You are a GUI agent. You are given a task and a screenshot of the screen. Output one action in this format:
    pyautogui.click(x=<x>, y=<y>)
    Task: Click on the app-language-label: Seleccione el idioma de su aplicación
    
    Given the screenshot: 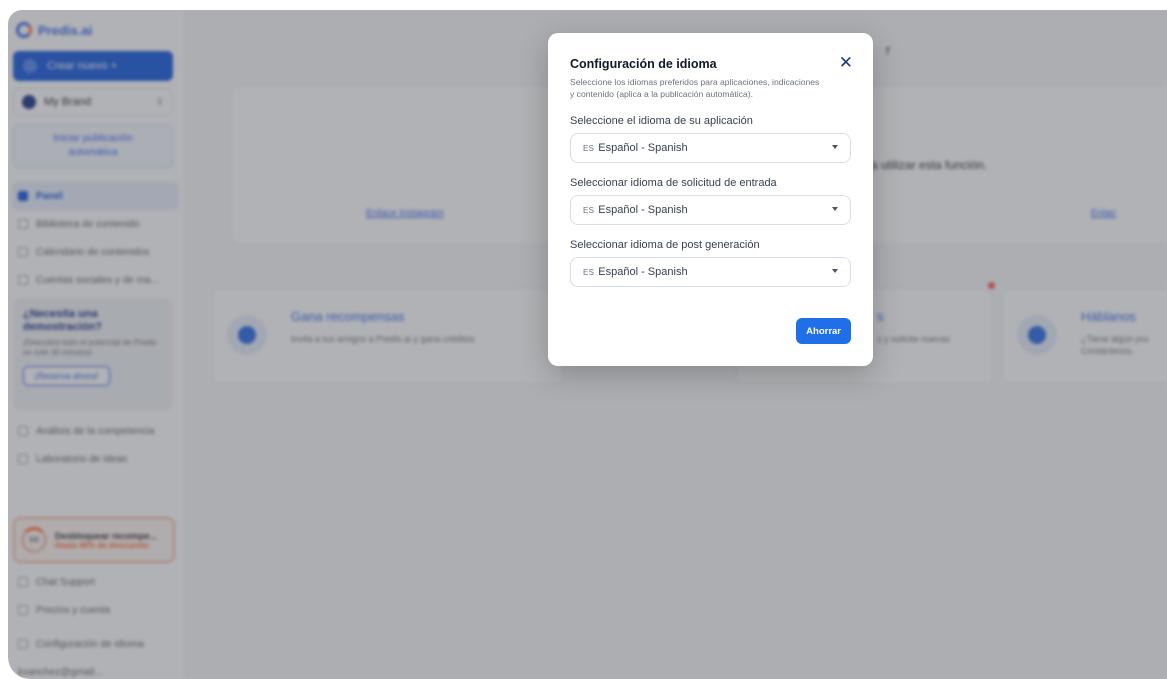 What is the action you would take?
    pyautogui.click(x=661, y=121)
    